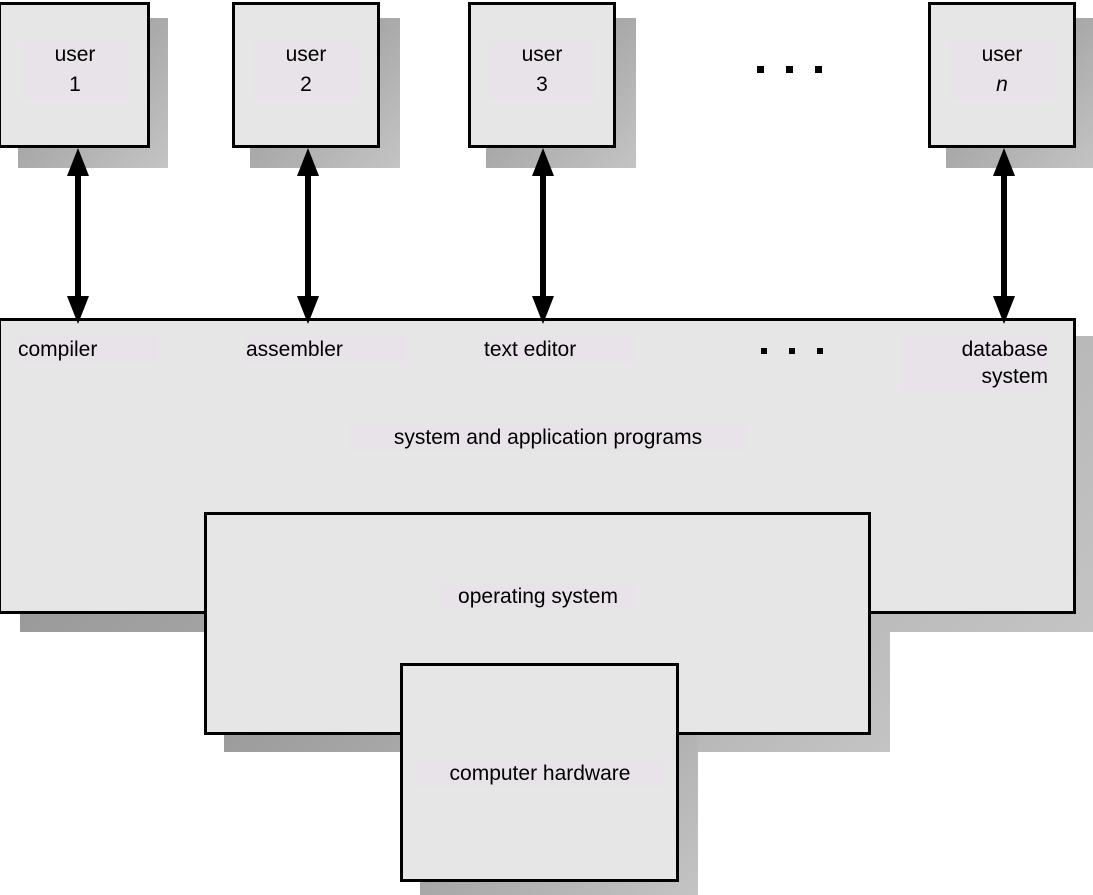 The height and width of the screenshot is (895, 1093). What do you see at coordinates (326, 349) in the screenshot?
I see `programs-item-assembler: assembler` at bounding box center [326, 349].